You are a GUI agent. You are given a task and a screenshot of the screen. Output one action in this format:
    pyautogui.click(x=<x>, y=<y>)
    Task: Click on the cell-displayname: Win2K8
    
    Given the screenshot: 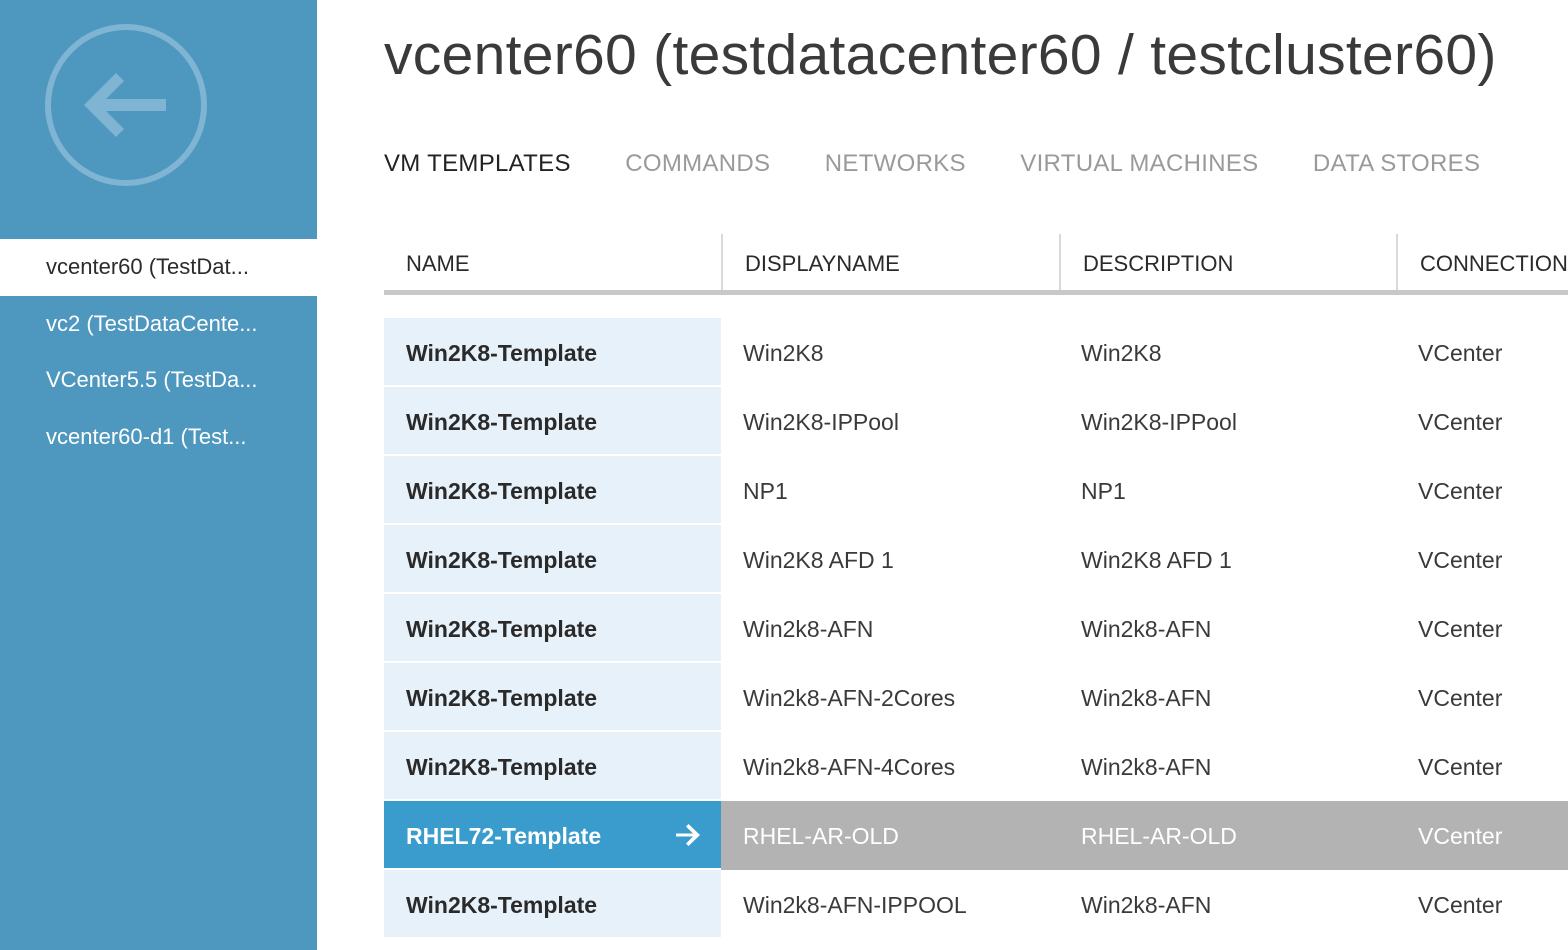 What is the action you would take?
    pyautogui.click(x=783, y=353)
    